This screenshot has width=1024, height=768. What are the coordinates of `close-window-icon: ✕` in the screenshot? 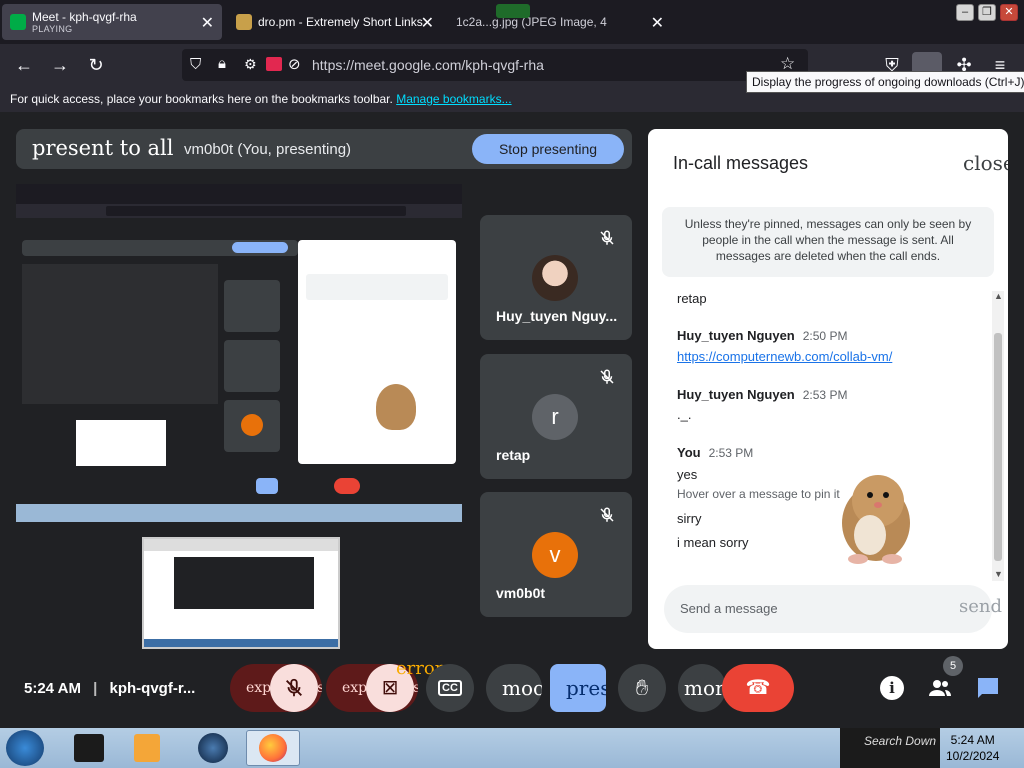 It's located at (1009, 12).